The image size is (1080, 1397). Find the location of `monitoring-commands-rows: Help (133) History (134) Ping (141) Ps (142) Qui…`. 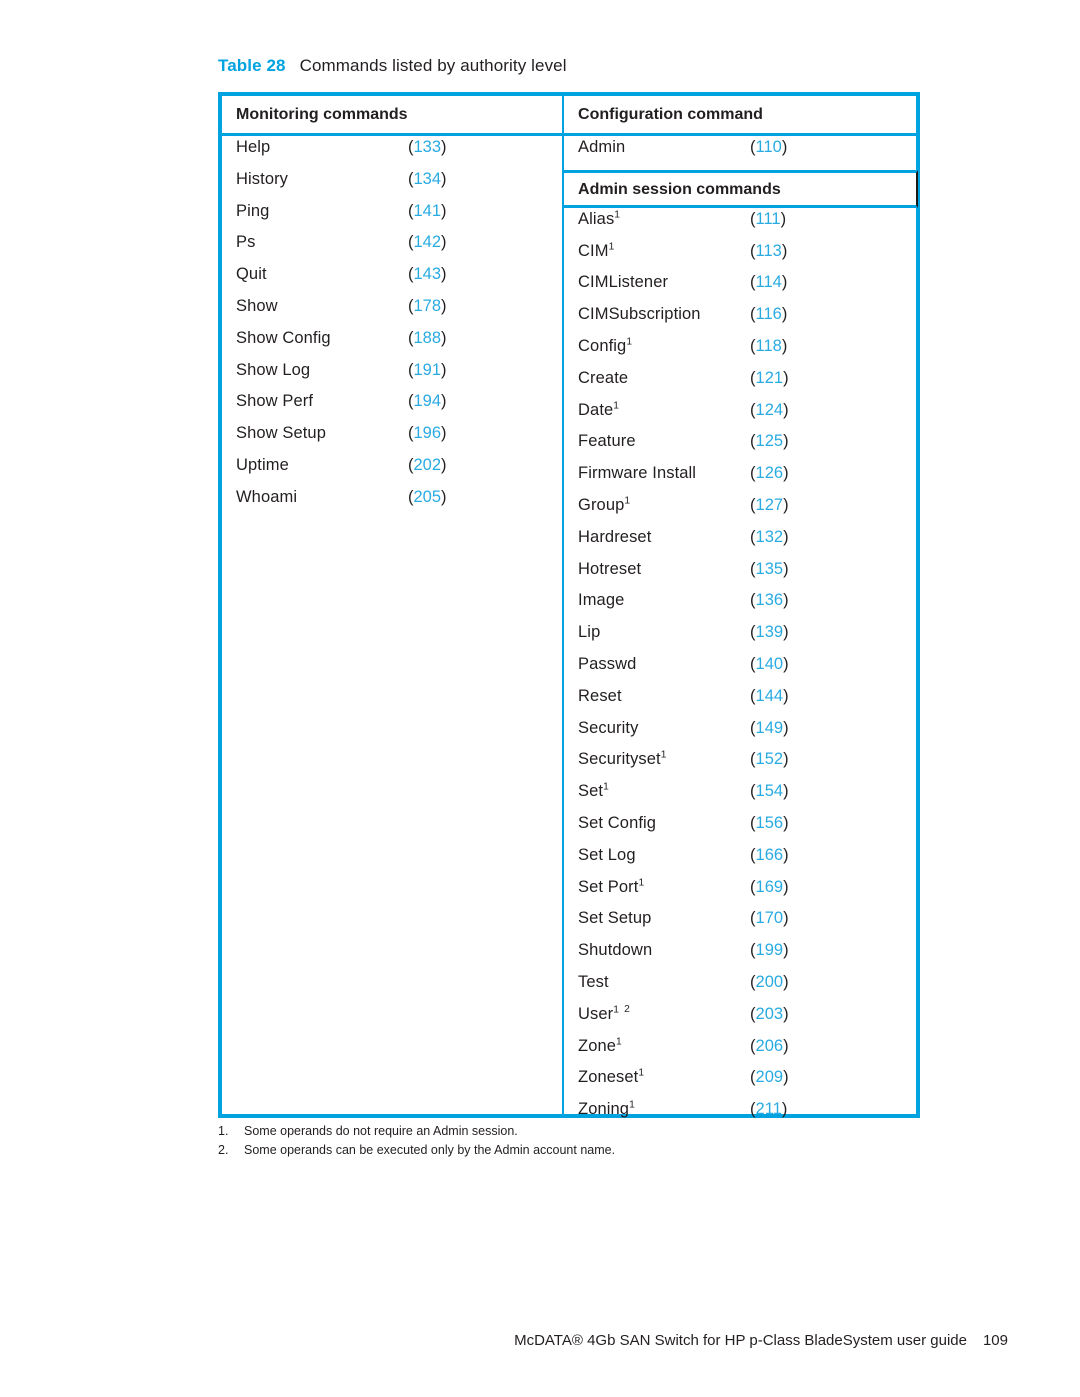

monitoring-commands-rows: Help (133) History (134) Ping (141) Ps (142) Qui… is located at coordinates (392, 328).